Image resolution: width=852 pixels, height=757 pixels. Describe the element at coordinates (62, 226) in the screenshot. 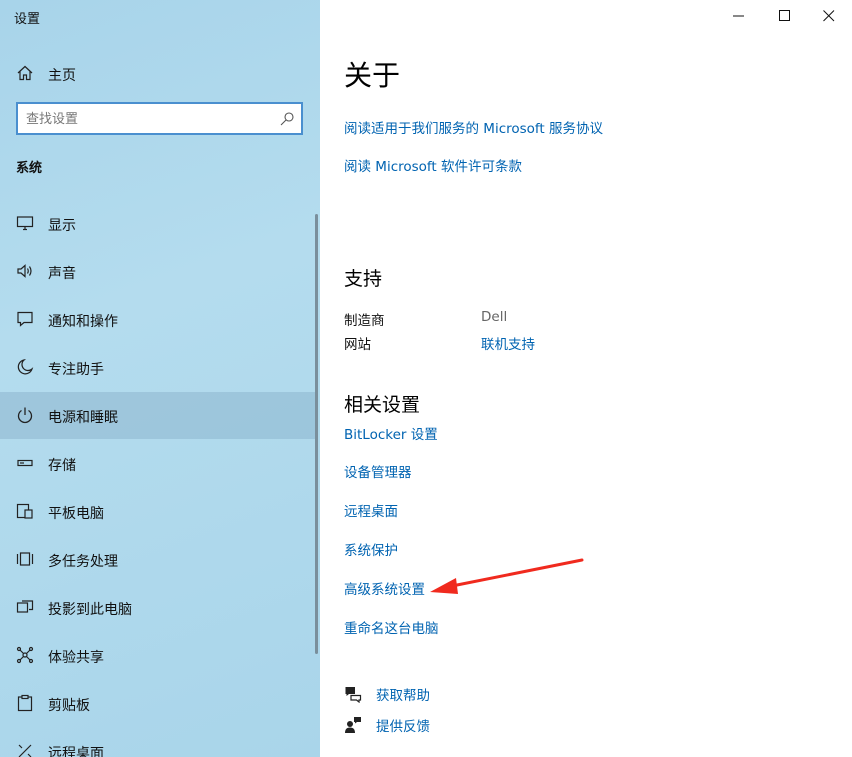

I see `sidebar-item-label: 显示` at that location.